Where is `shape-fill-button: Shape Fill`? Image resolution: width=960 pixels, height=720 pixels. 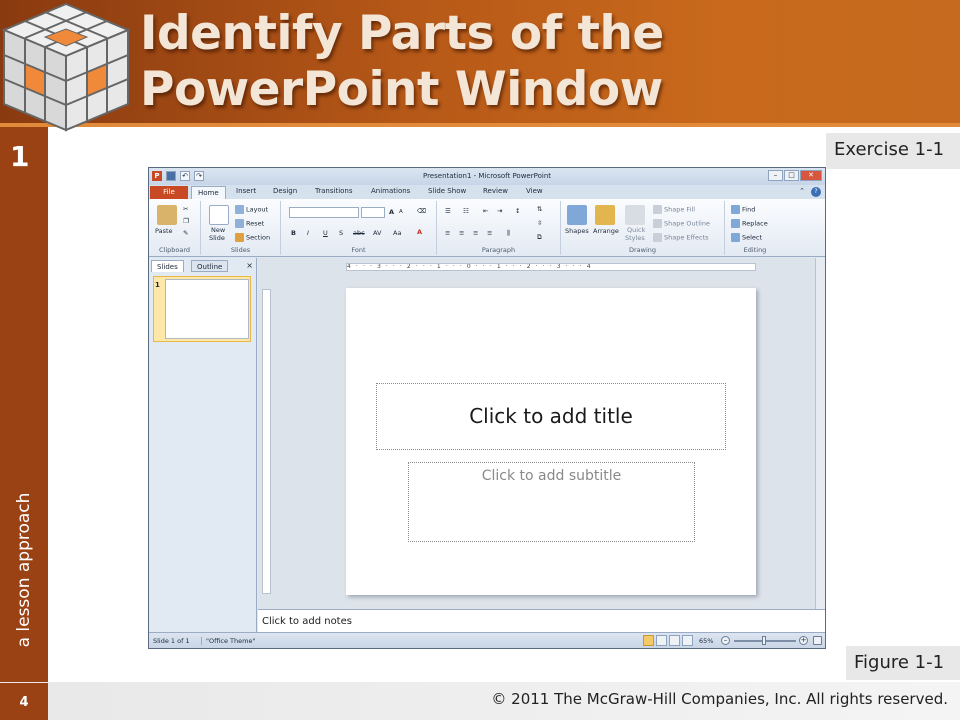
shape-fill-button: Shape Fill is located at coordinates (674, 209).